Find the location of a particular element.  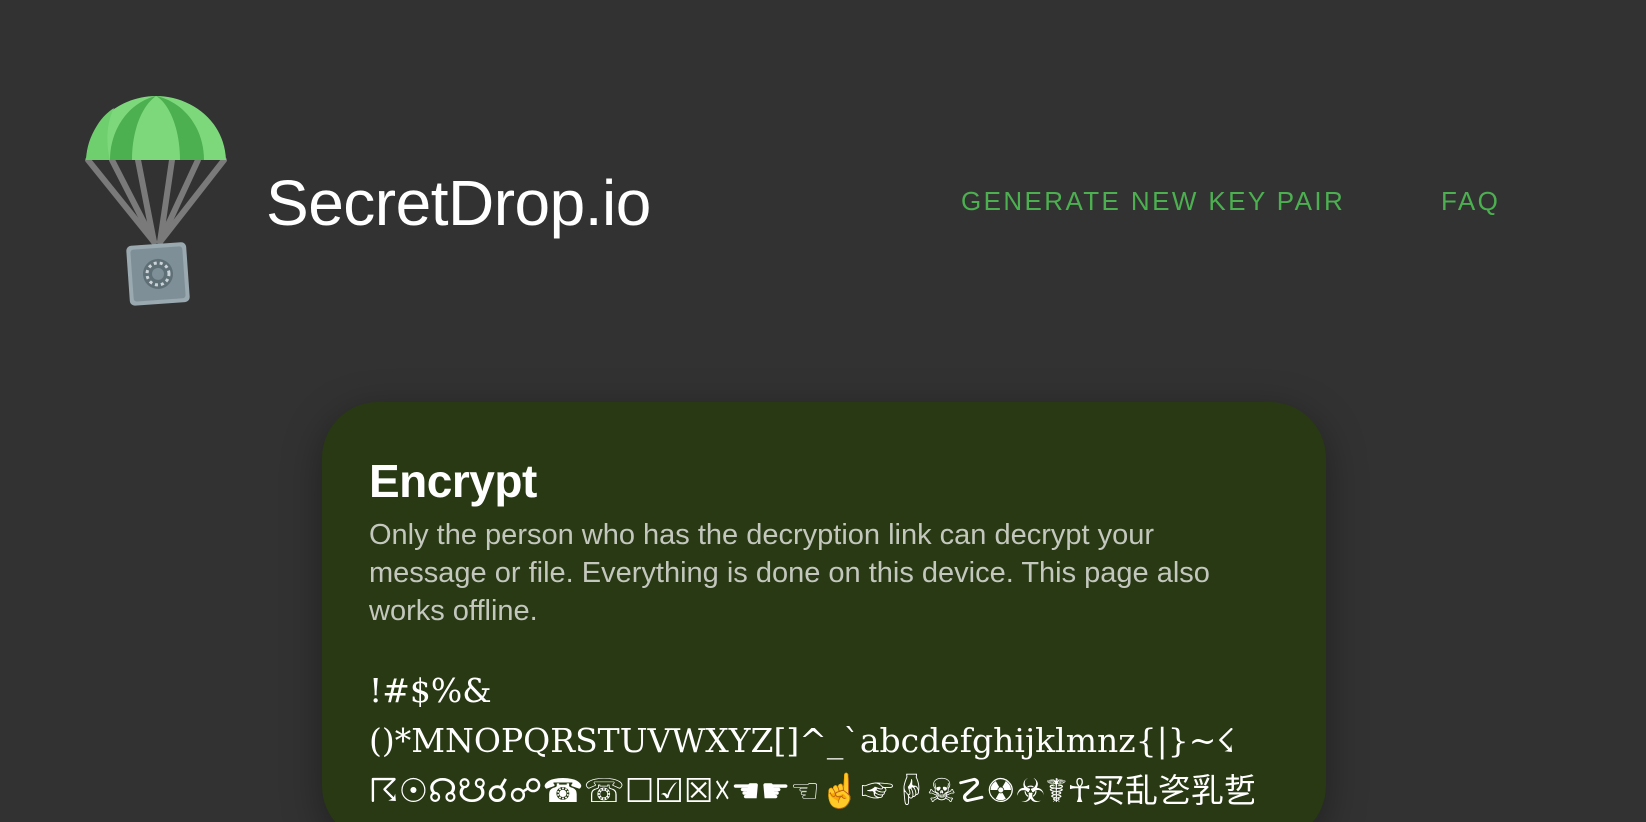

nav-faq: FAQ is located at coordinates (1470, 201).